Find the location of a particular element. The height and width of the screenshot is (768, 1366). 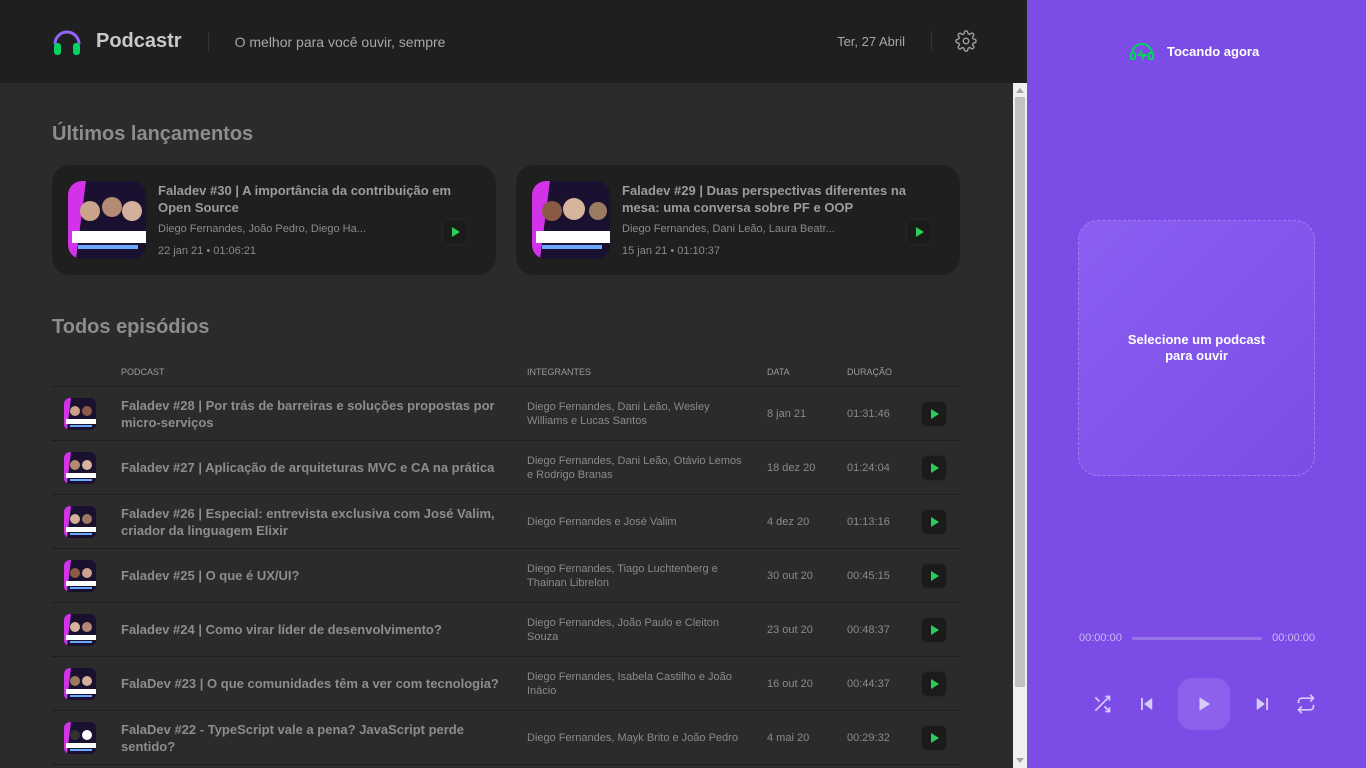

episode-date: 30 out 20 is located at coordinates (790, 575).